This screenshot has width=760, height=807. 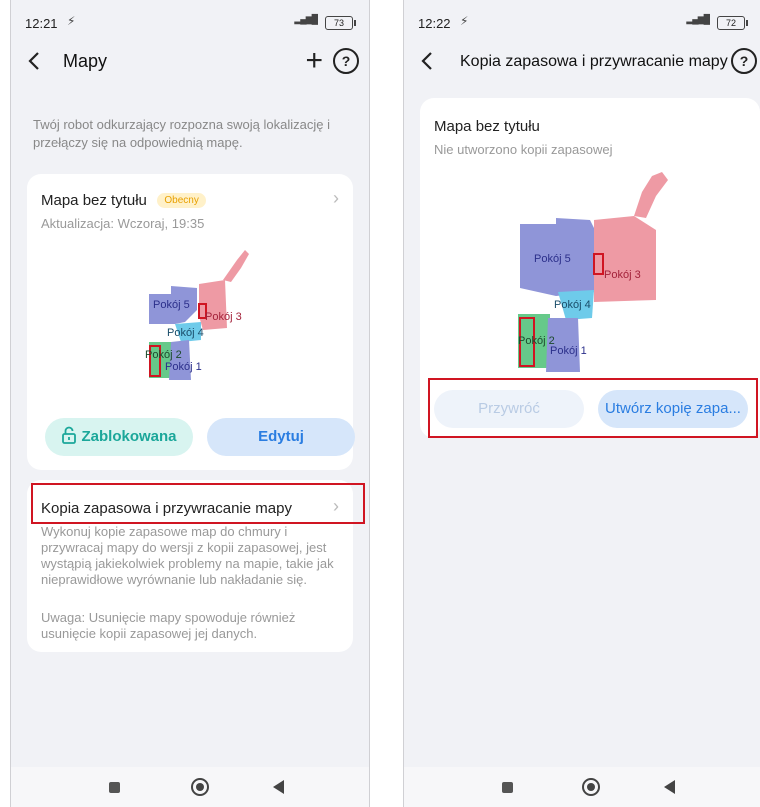 What do you see at coordinates (41, 23) in the screenshot?
I see `status-time: 12:21` at bounding box center [41, 23].